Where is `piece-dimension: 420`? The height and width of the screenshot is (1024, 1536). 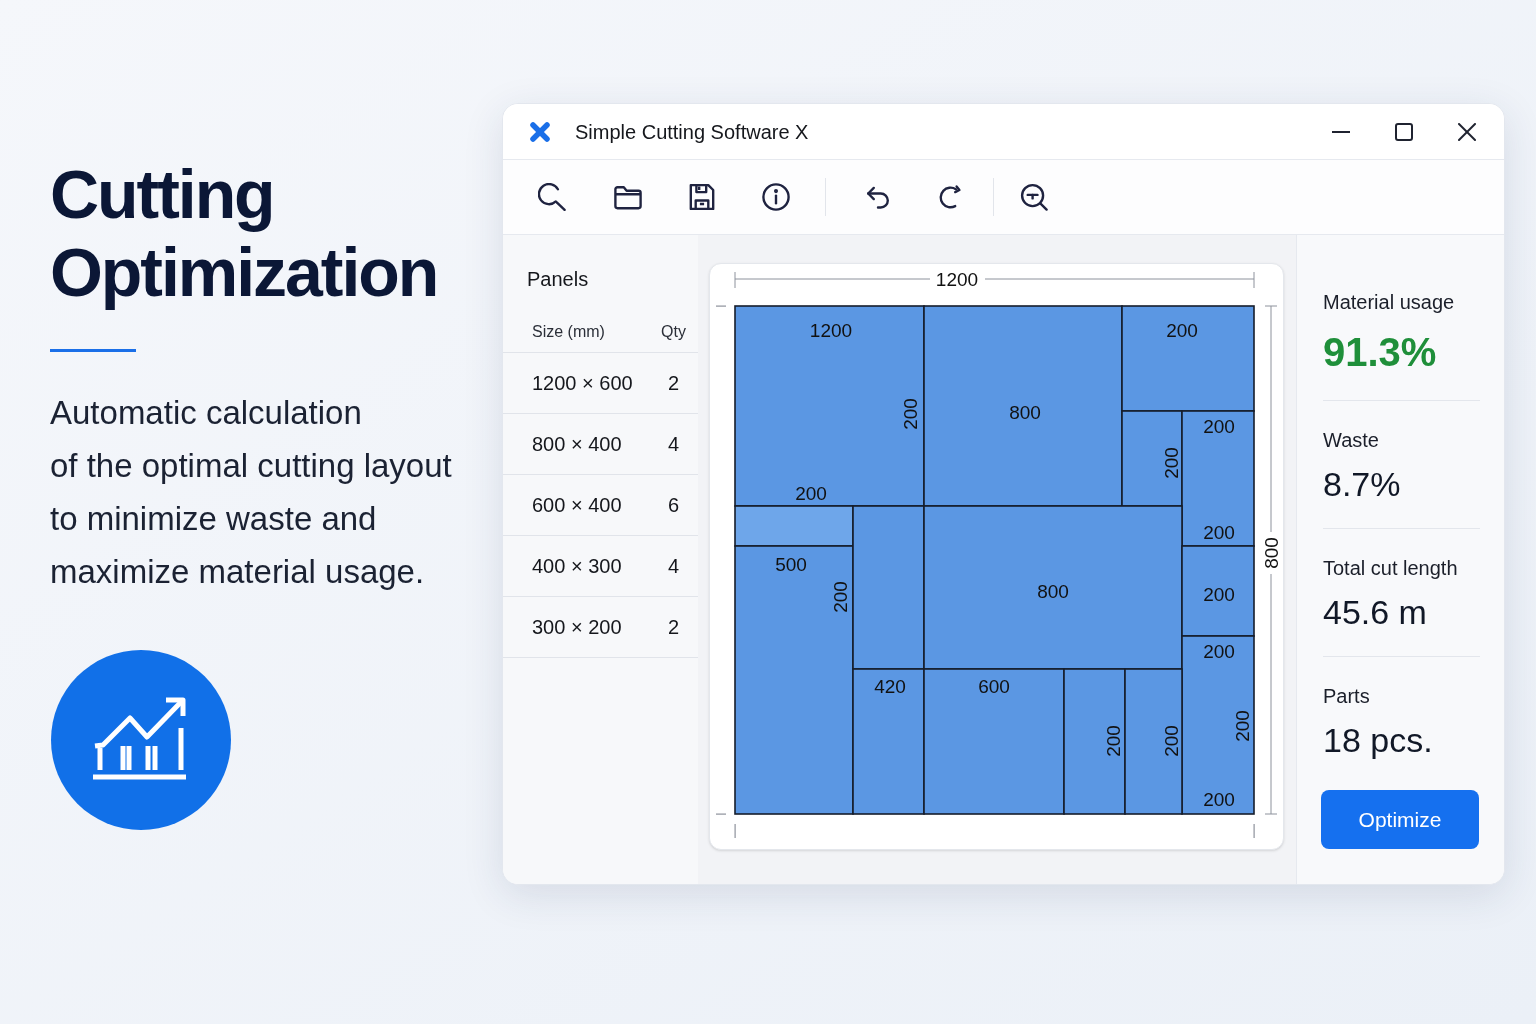 piece-dimension: 420 is located at coordinates (890, 686).